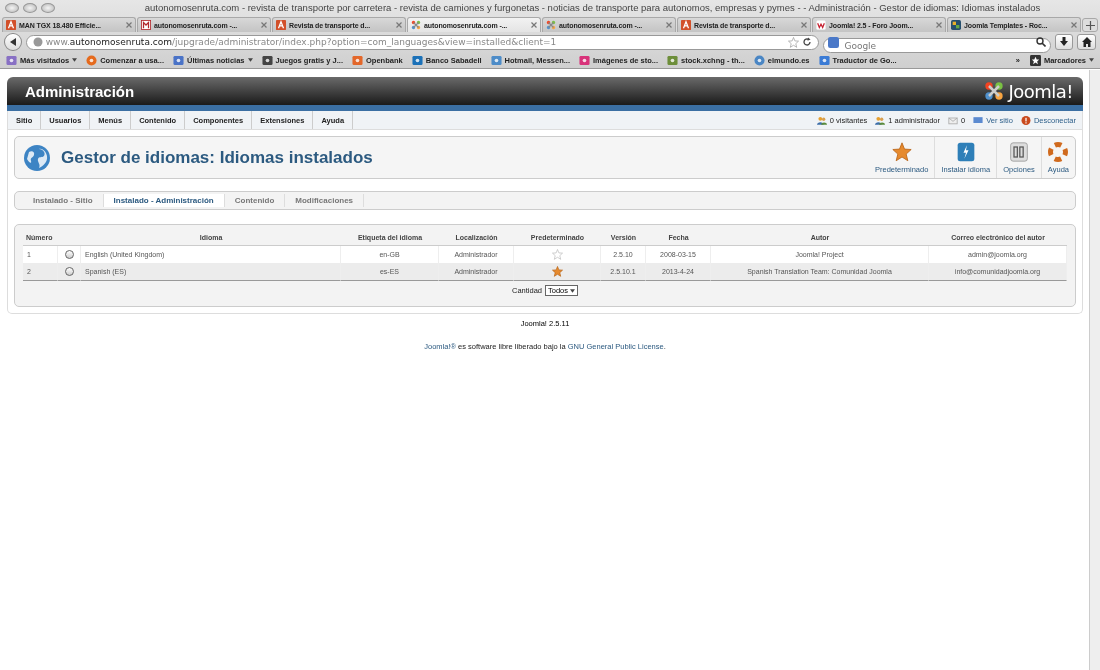 The image size is (1100, 670). I want to click on scrollbar, so click(1094, 370).